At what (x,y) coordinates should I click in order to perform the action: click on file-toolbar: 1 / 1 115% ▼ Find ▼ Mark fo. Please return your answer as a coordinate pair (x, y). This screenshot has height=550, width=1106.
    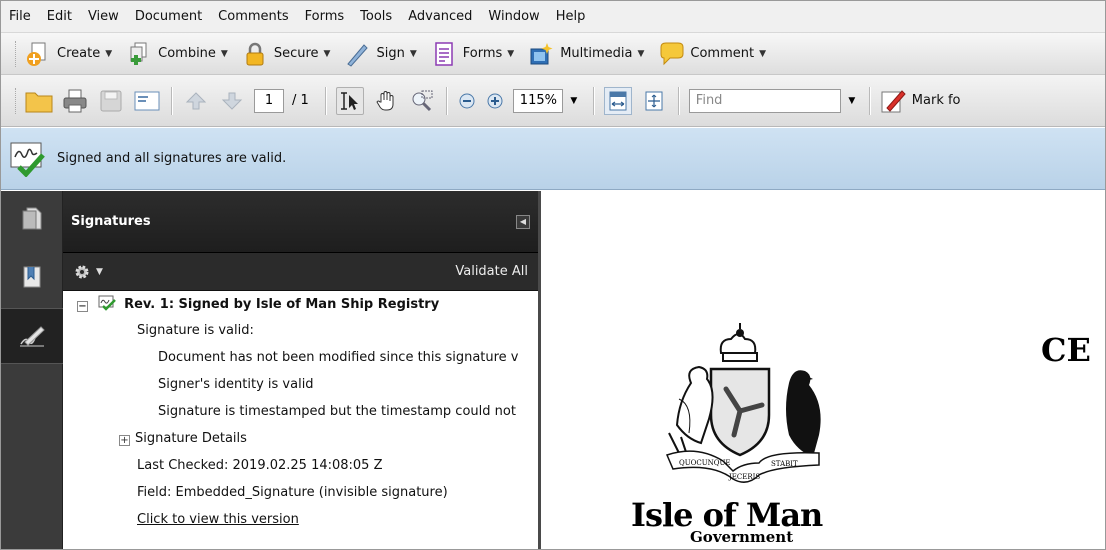
    Looking at the image, I should click on (553, 101).